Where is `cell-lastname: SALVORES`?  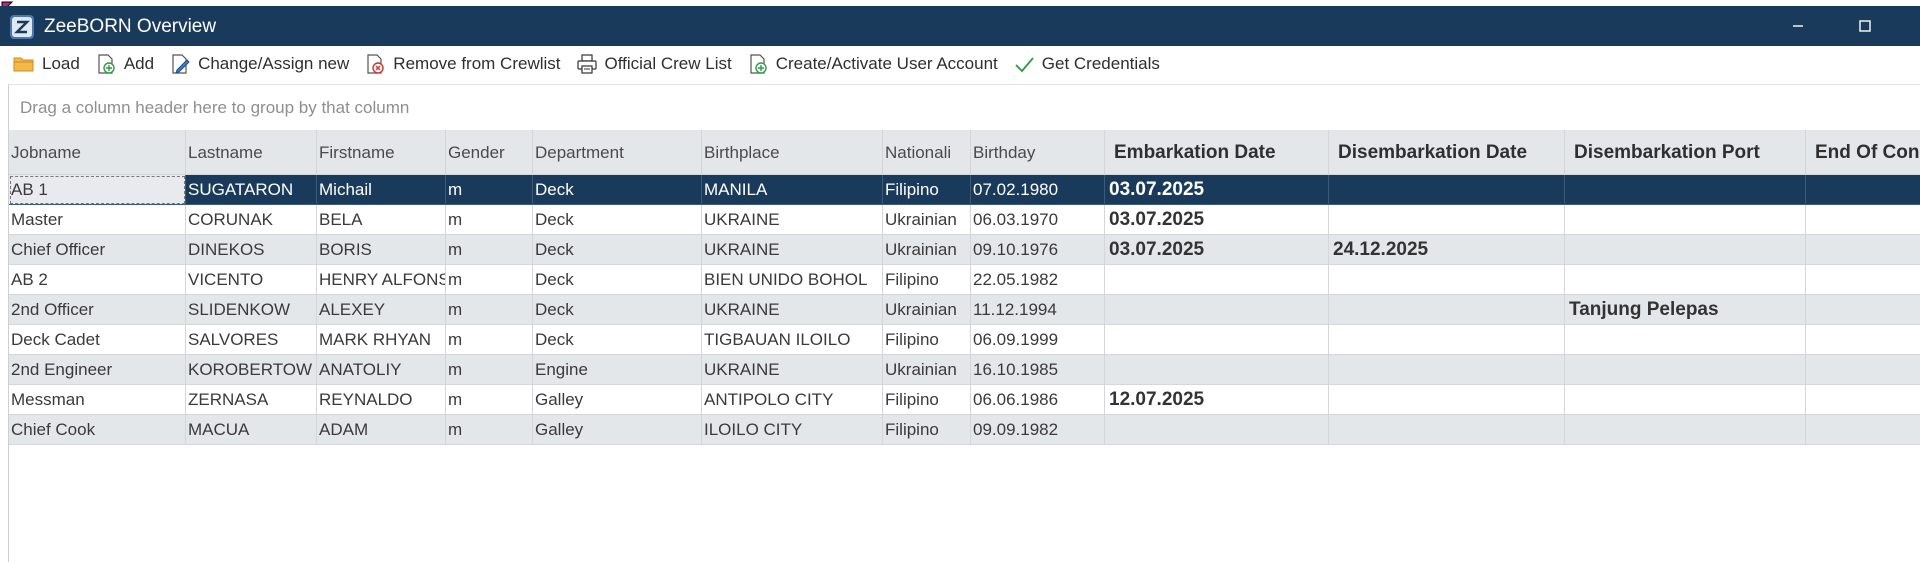
cell-lastname: SALVORES is located at coordinates (251, 340).